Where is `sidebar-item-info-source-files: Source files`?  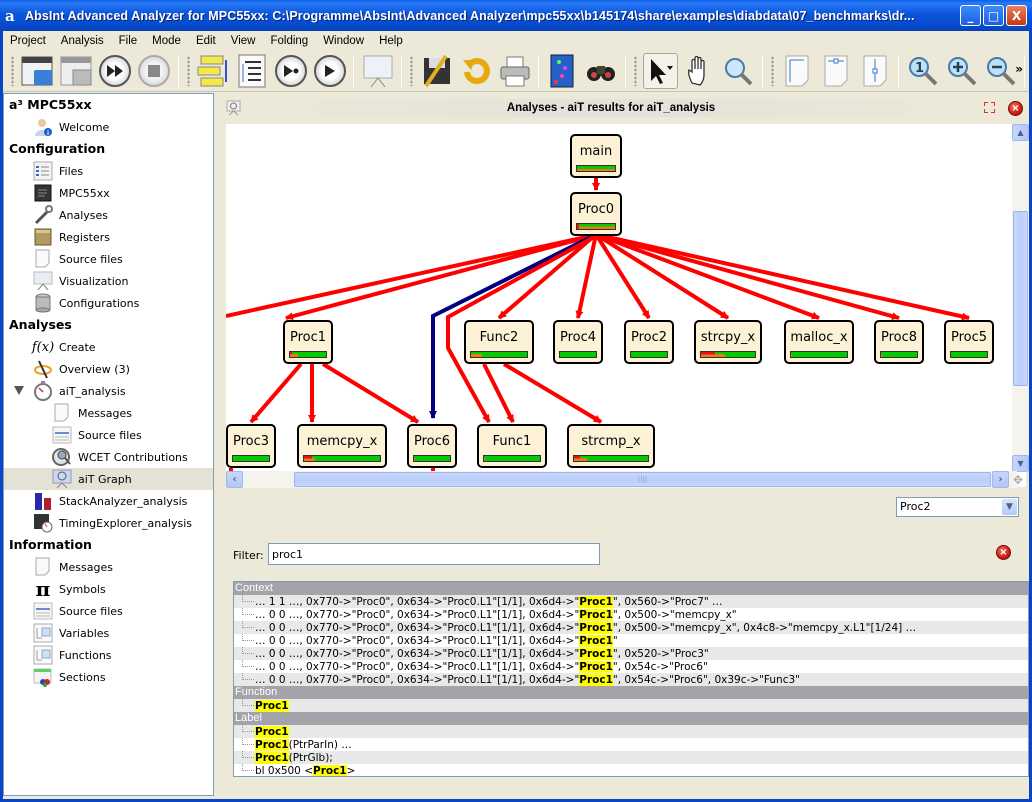 sidebar-item-info-source-files: Source files is located at coordinates (108, 611).